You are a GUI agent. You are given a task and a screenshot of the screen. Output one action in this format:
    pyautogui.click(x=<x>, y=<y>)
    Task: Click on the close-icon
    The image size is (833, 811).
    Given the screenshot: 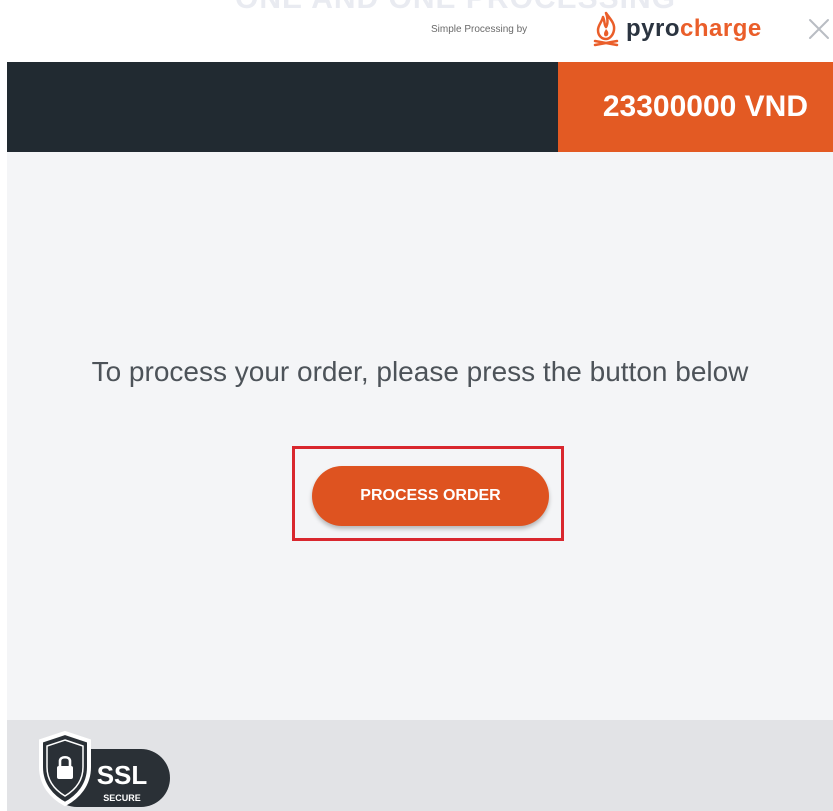 What is the action you would take?
    pyautogui.click(x=819, y=33)
    